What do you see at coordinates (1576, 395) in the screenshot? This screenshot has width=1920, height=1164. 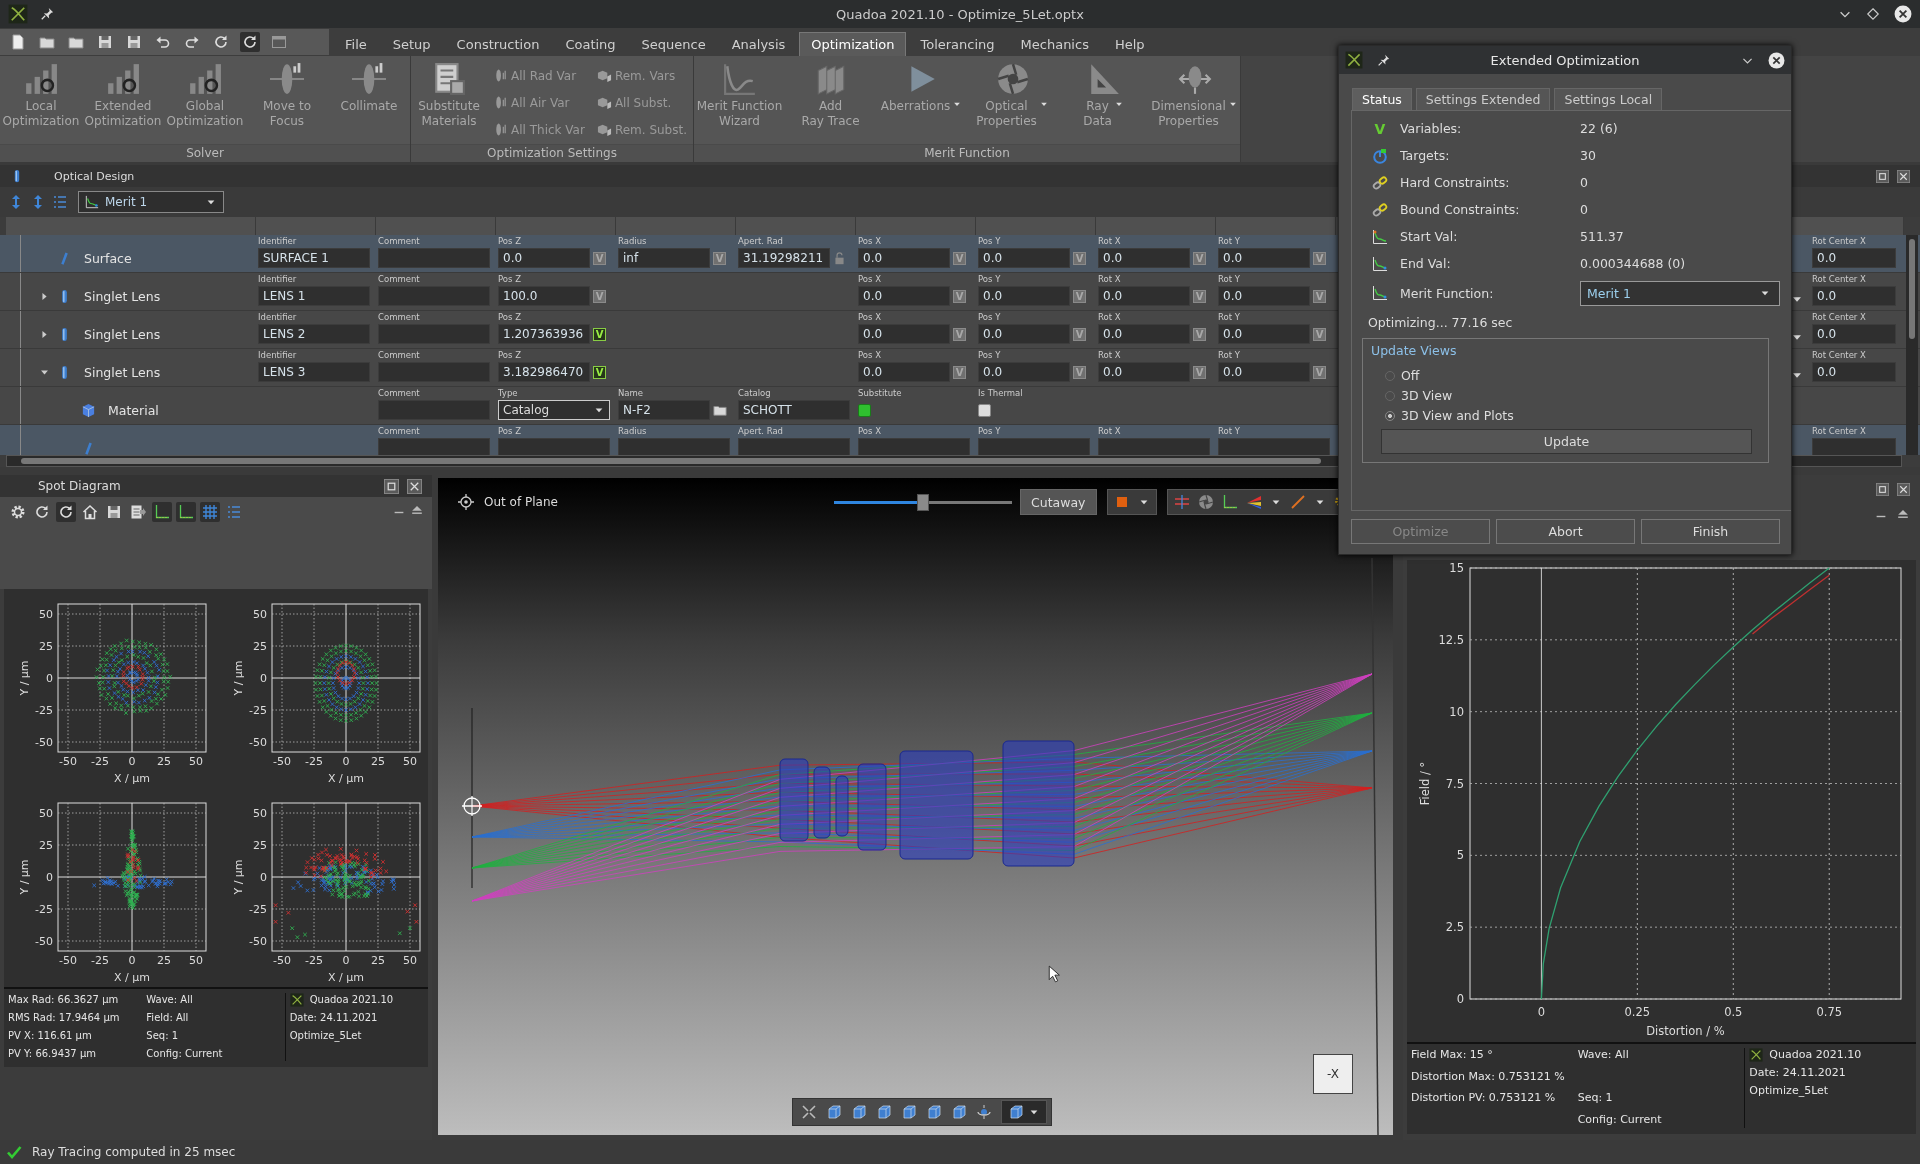 I see `radio-option: 3D View` at bounding box center [1576, 395].